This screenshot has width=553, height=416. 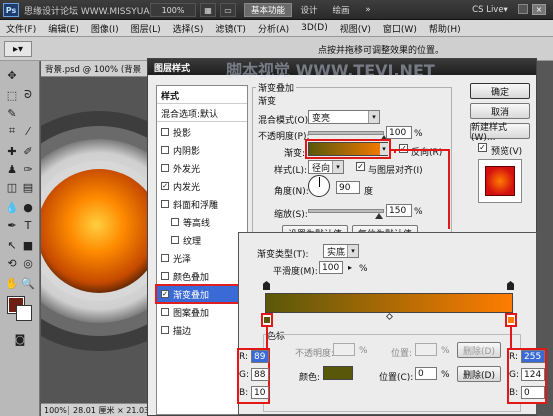 I want to click on gradient-icon: ▤, so click(x=28, y=187).